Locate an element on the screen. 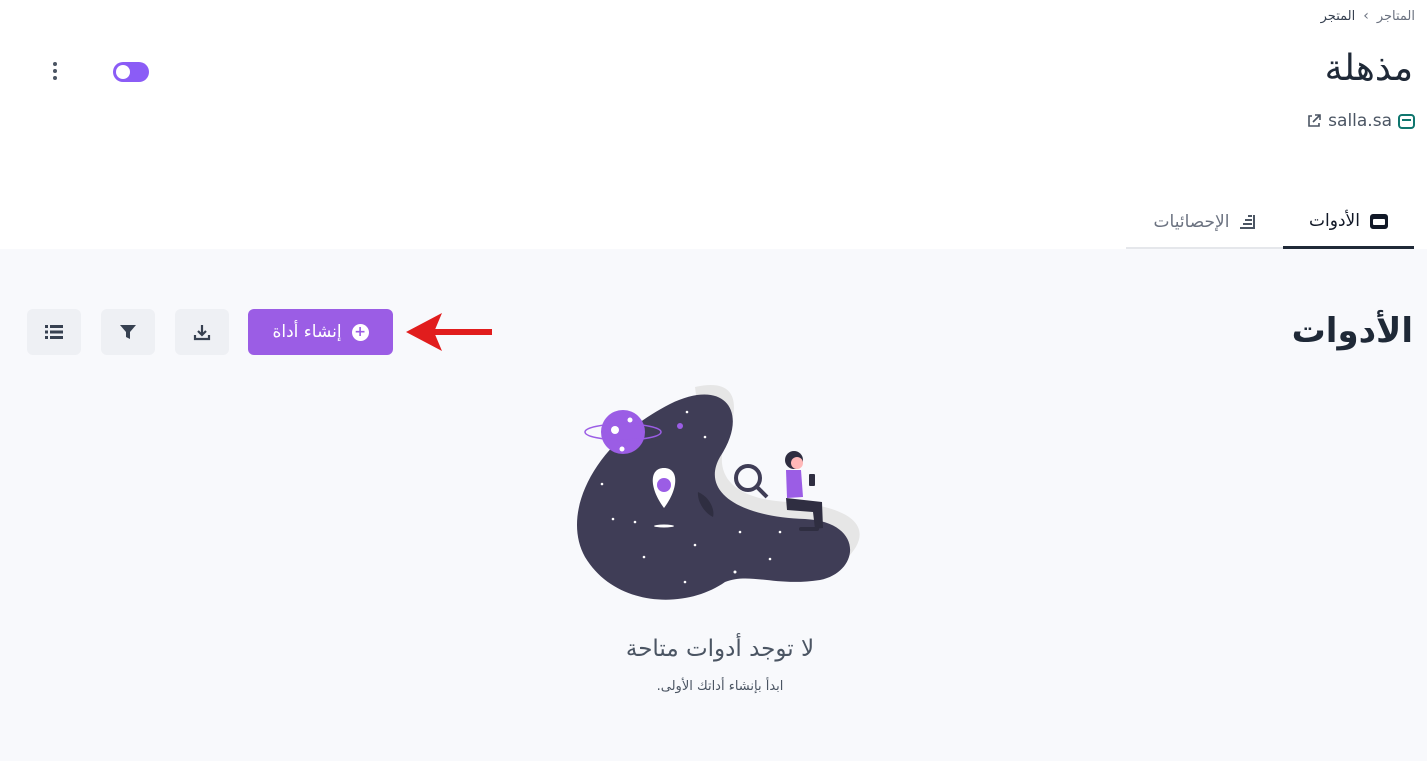 The image size is (1427, 761). filter-icon is located at coordinates (128, 332).